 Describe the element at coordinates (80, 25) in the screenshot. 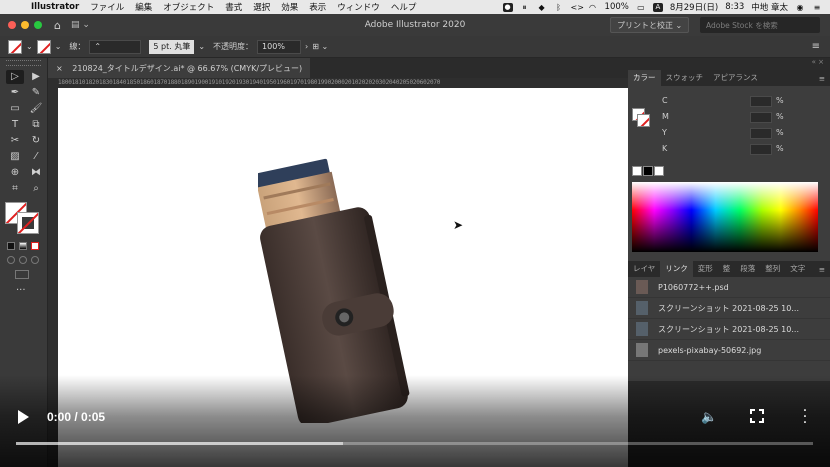

I see `workspace-switcher-icon: ▤ ⌄` at that location.